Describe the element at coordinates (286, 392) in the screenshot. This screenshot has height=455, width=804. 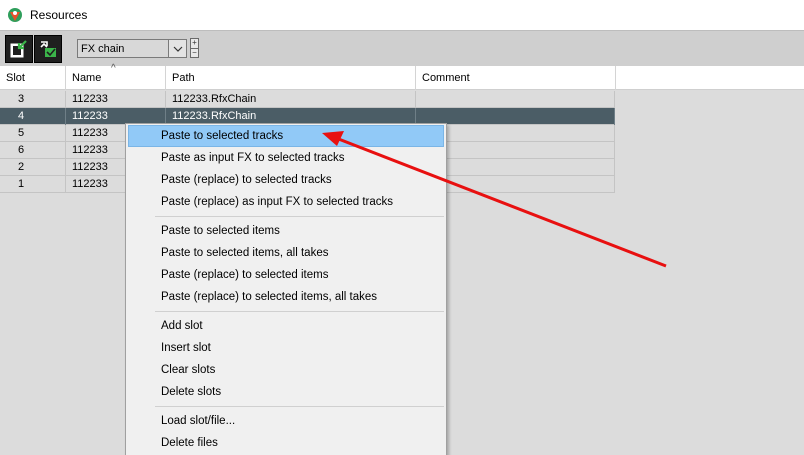
I see `menu-item-delete-slots: Delete slots` at that location.